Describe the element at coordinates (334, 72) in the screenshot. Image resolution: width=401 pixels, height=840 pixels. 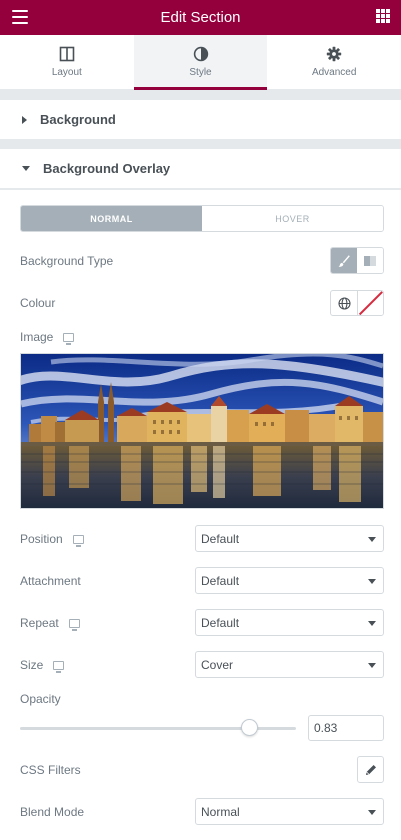
I see `tab-label: Advanced` at that location.